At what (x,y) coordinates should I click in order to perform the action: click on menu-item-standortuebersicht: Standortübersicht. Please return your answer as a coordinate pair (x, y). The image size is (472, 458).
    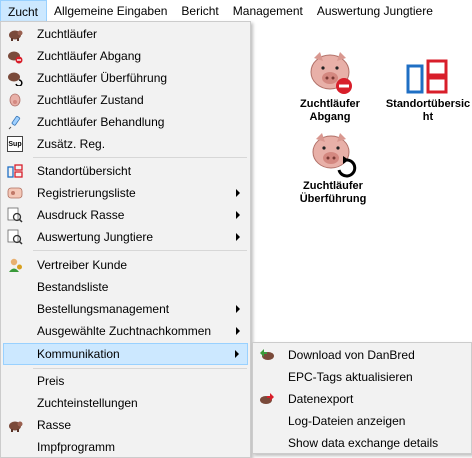
    Looking at the image, I should click on (125, 171).